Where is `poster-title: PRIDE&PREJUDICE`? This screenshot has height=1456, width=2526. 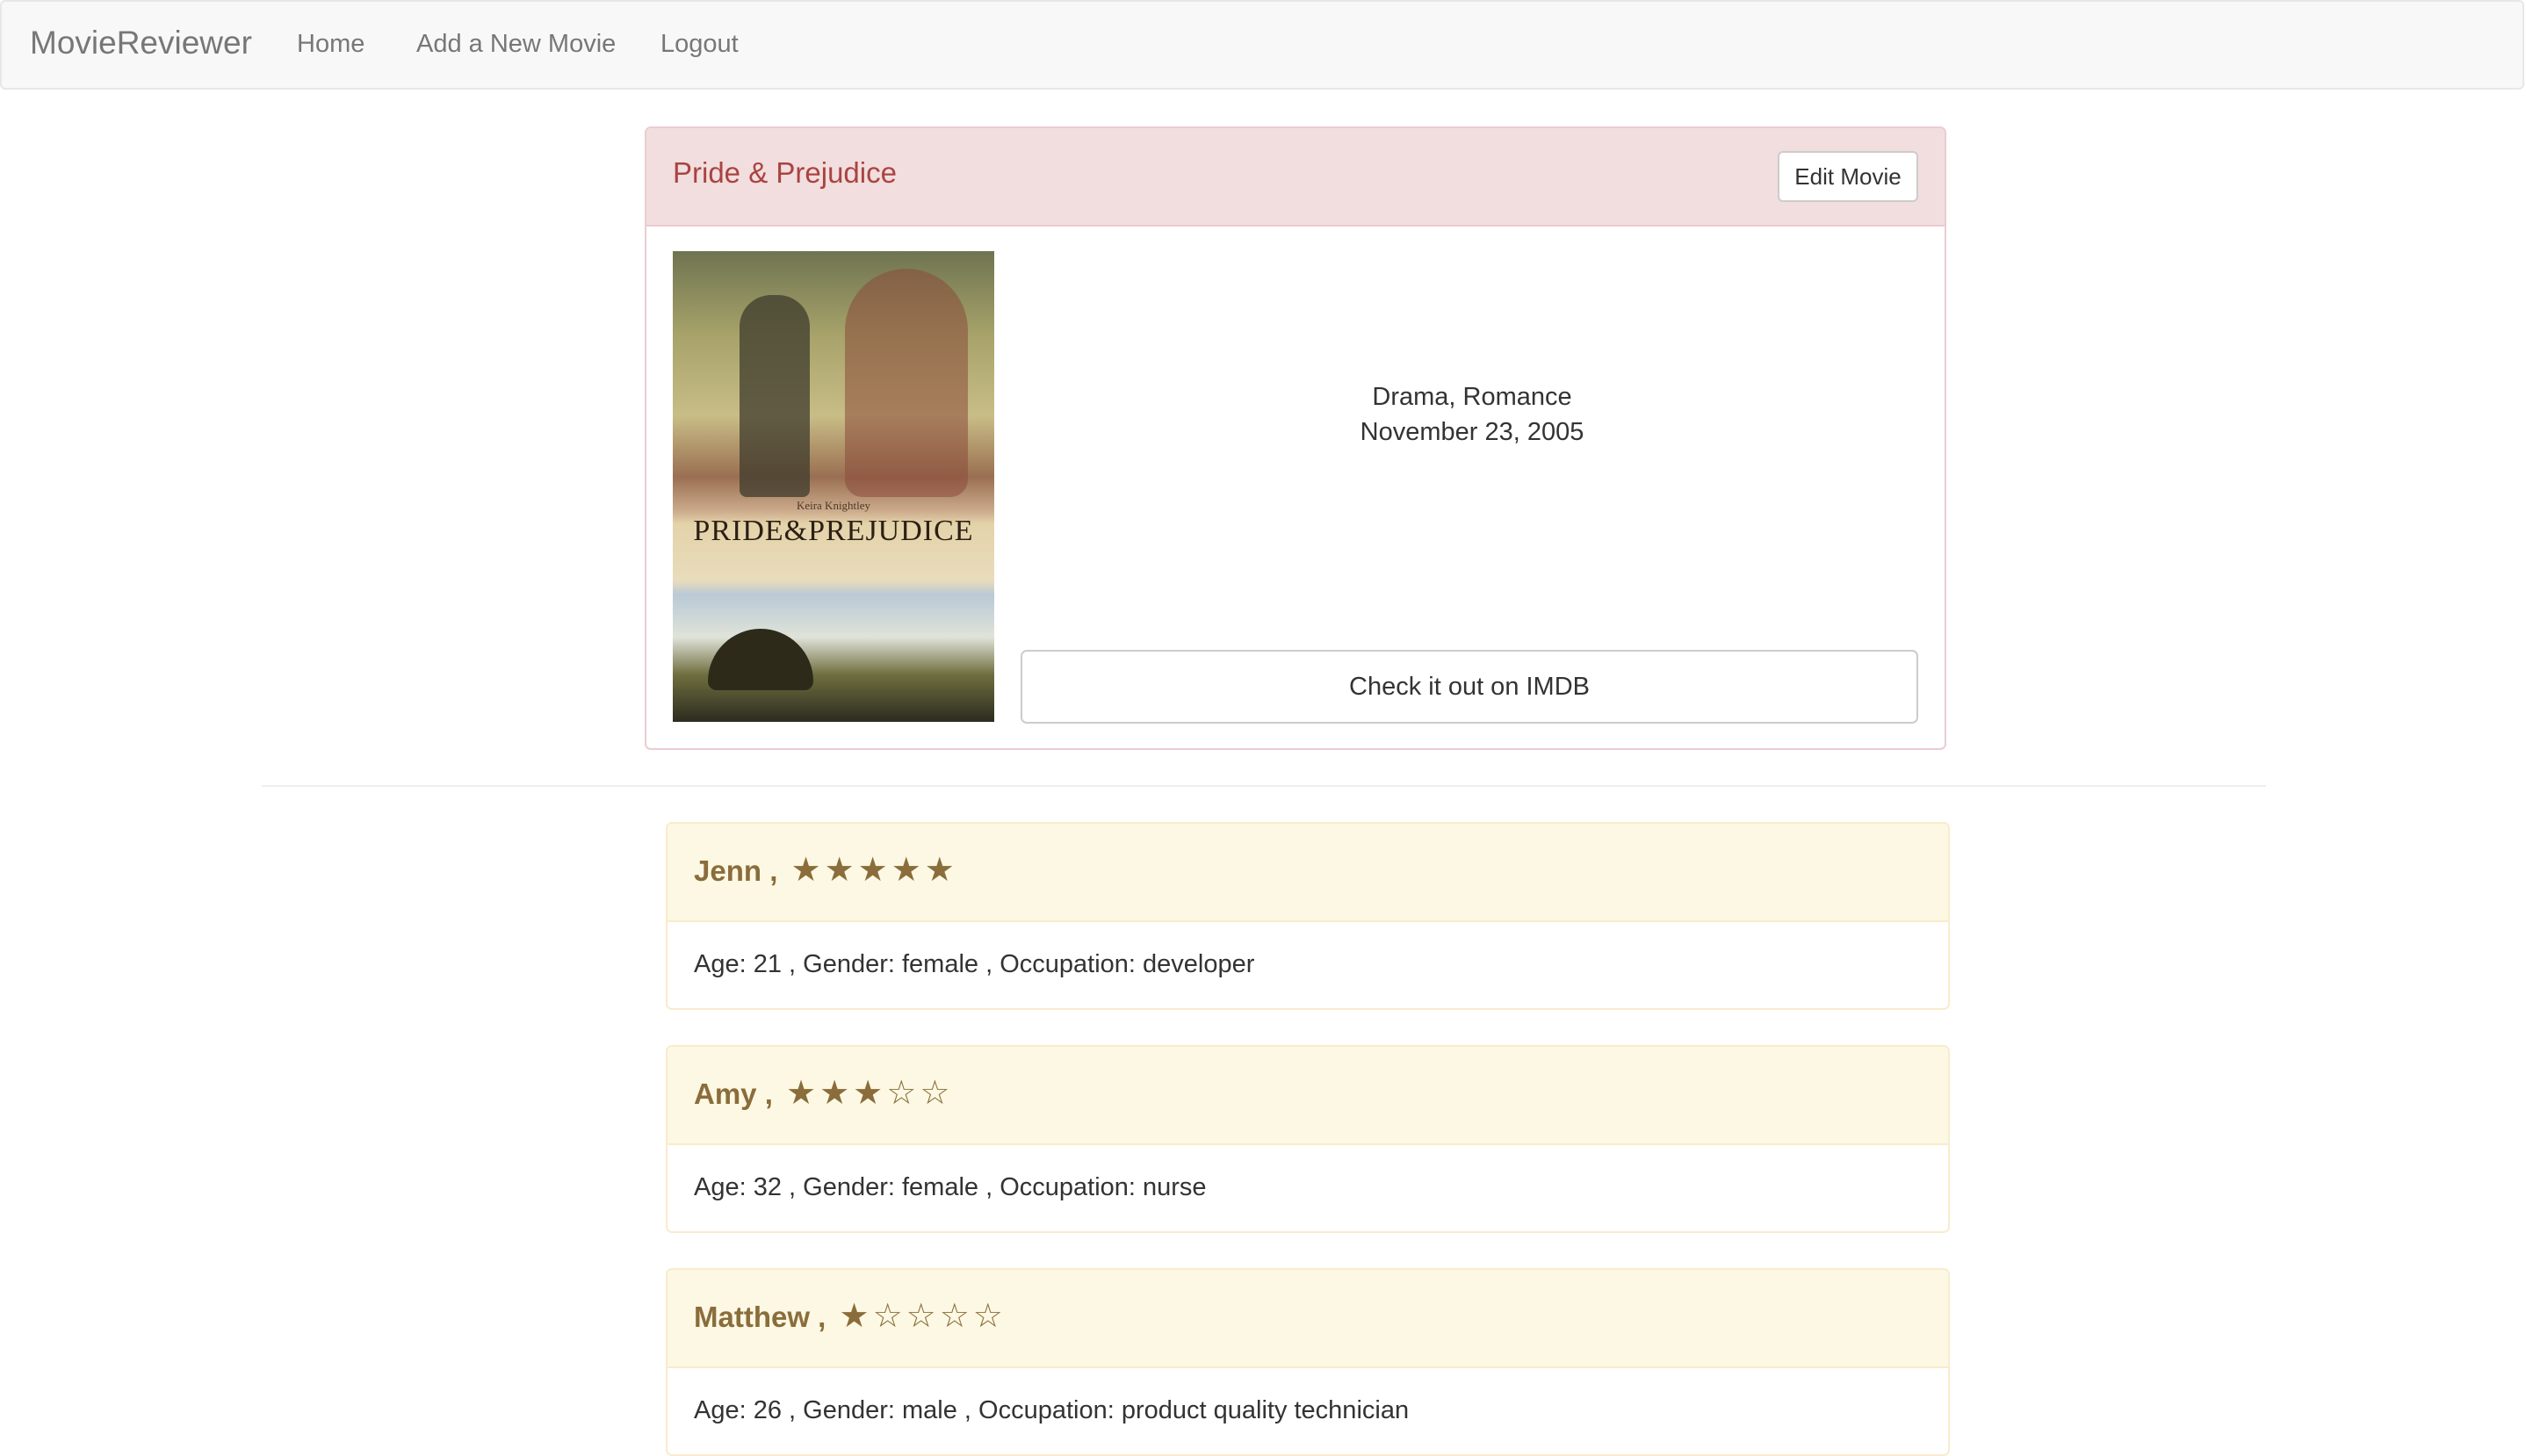
poster-title: PRIDE&PREJUDICE is located at coordinates (833, 531).